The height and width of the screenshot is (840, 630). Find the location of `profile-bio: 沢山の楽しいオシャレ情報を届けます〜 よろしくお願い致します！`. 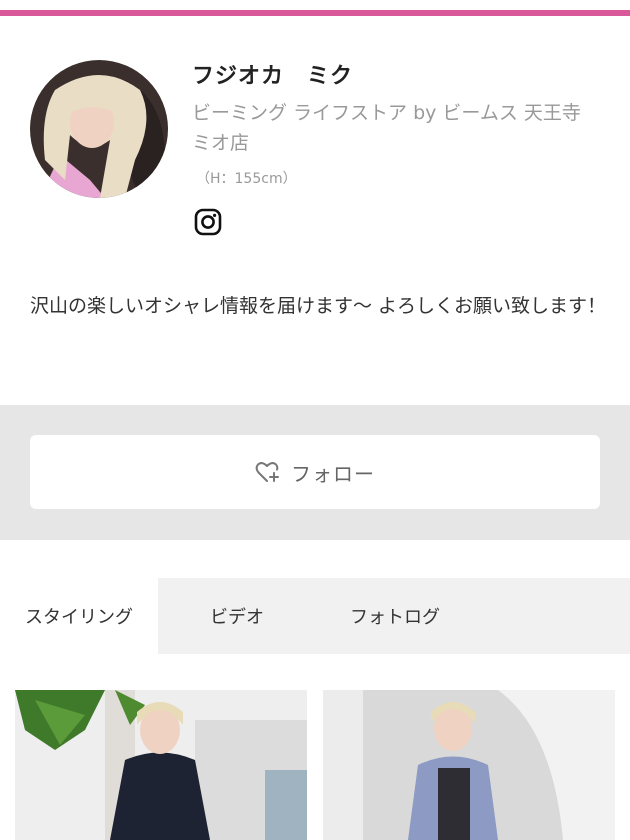

profile-bio: 沢山の楽しいオシャレ情報を届けます〜 よろしくお願い致します！ is located at coordinates (318, 306).